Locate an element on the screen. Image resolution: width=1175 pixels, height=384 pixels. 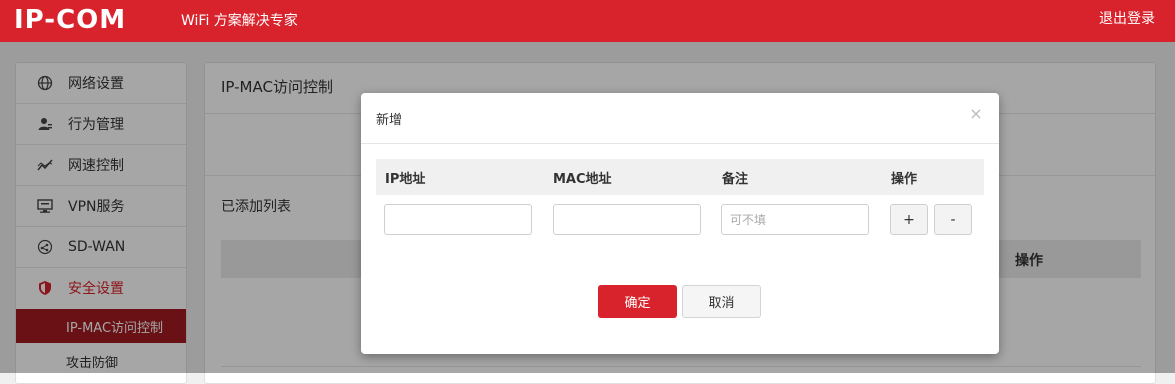
top-header: IP-COM WiFi 方案解决专家 退出登录 is located at coordinates (587, 21).